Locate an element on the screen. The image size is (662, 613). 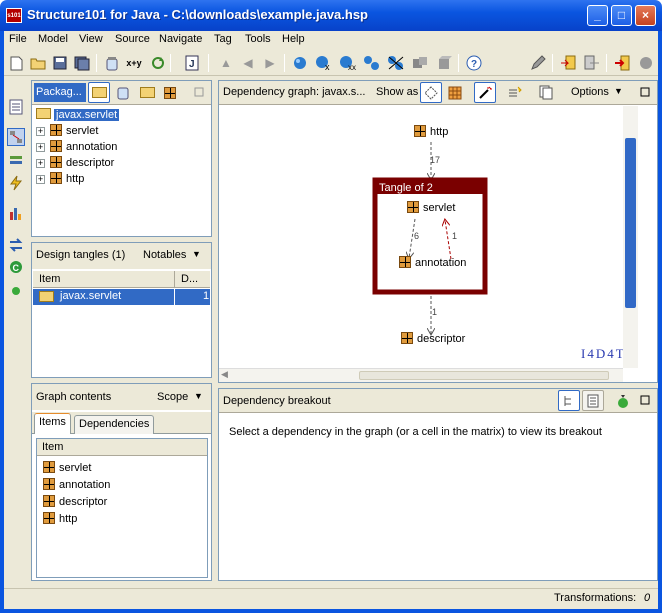
vertical-scrollbar is located at coordinates (630, 237).